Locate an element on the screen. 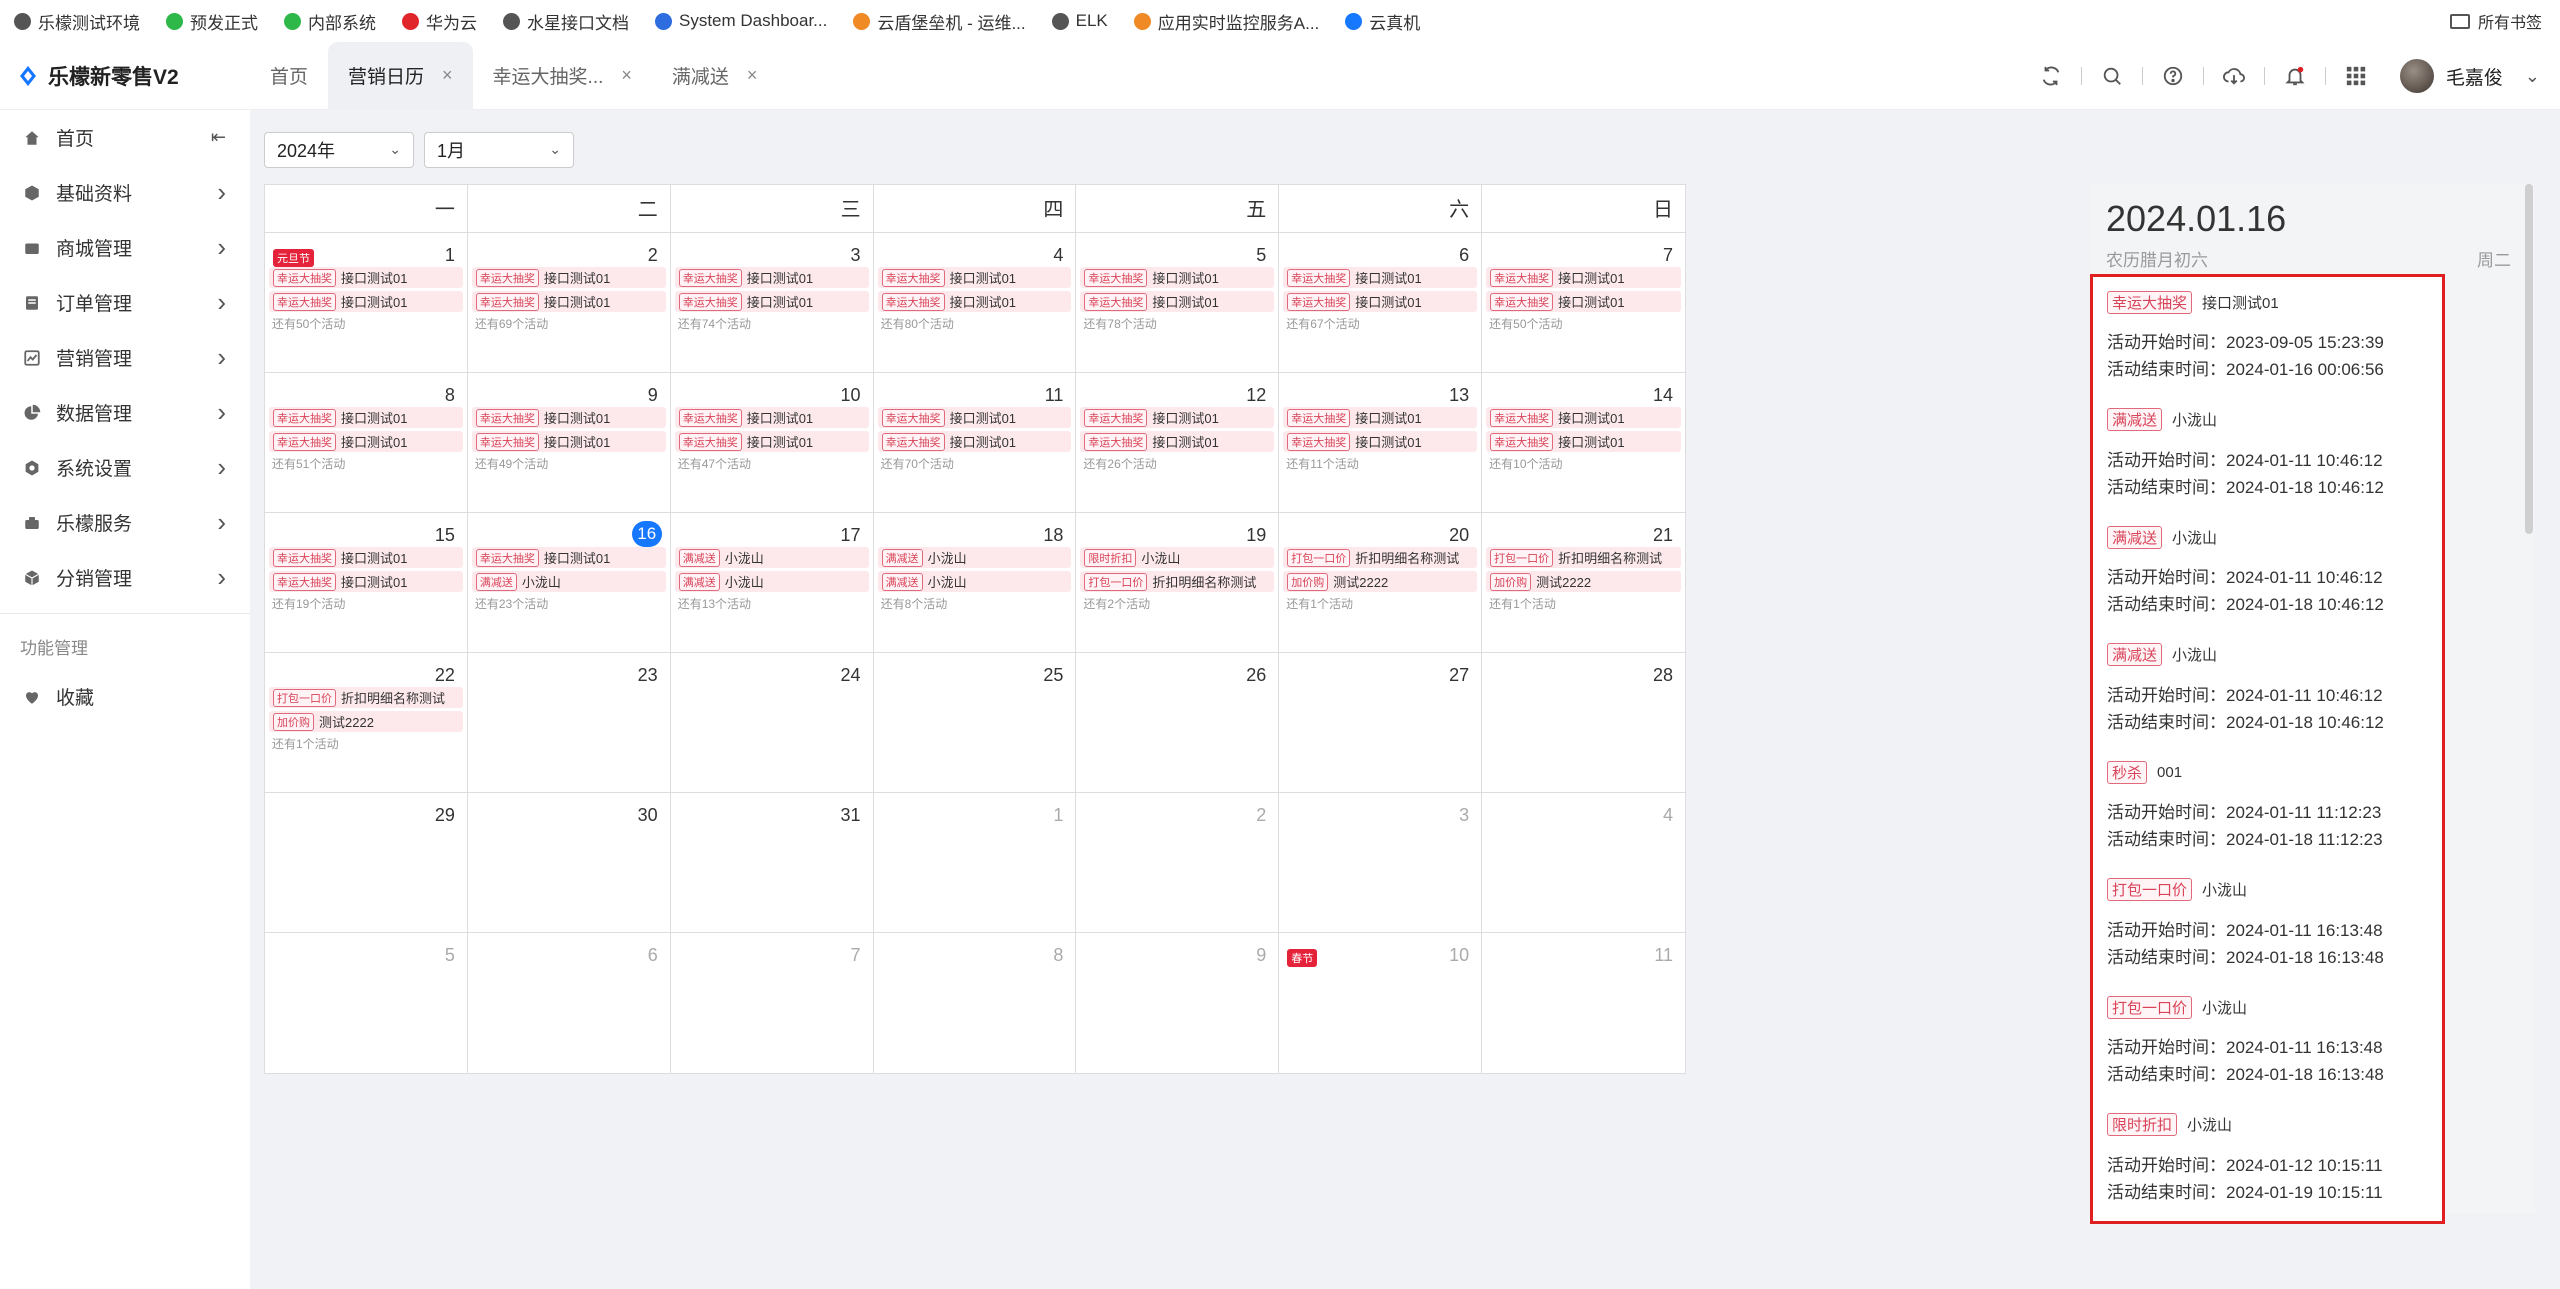  calendar-day-cell: 5 is located at coordinates (366, 1003).